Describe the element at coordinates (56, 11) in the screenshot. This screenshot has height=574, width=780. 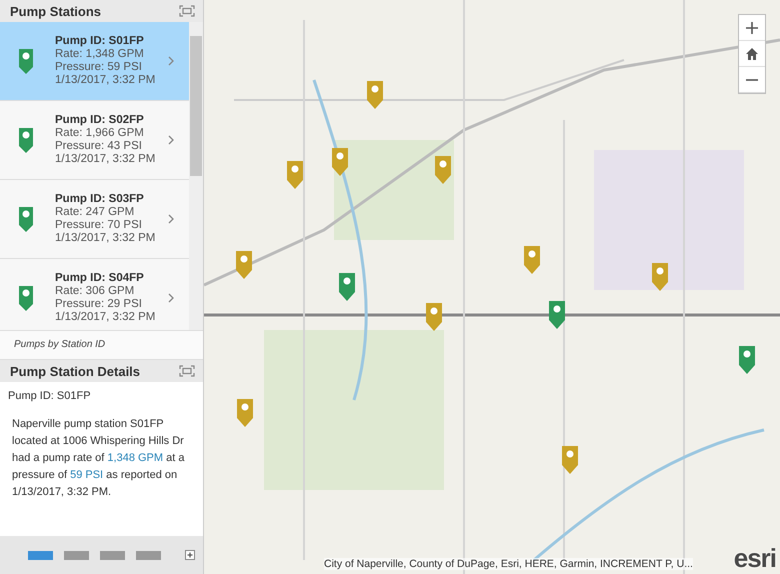
I see `panel-title: Pump Stations` at that location.